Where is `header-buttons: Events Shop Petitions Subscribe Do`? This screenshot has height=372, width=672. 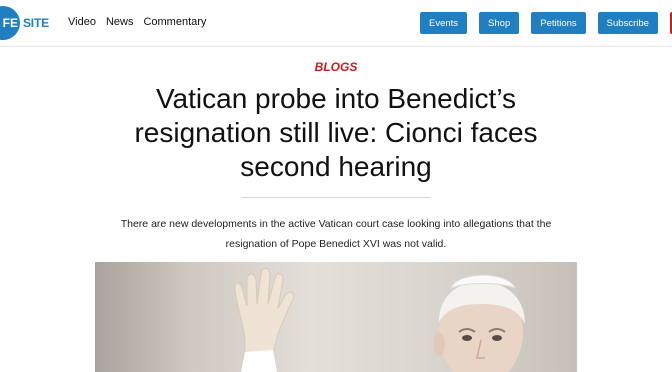 header-buttons: Events Shop Petitions Subscribe Do is located at coordinates (546, 23).